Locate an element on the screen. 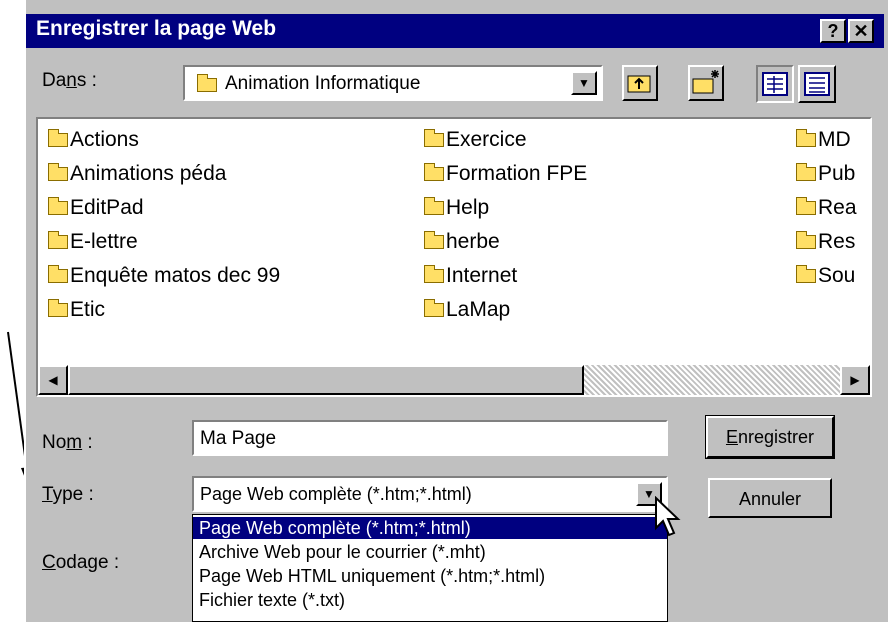 This screenshot has height=622, width=888. location-combo: Animation Informatique ▼ is located at coordinates (393, 83).